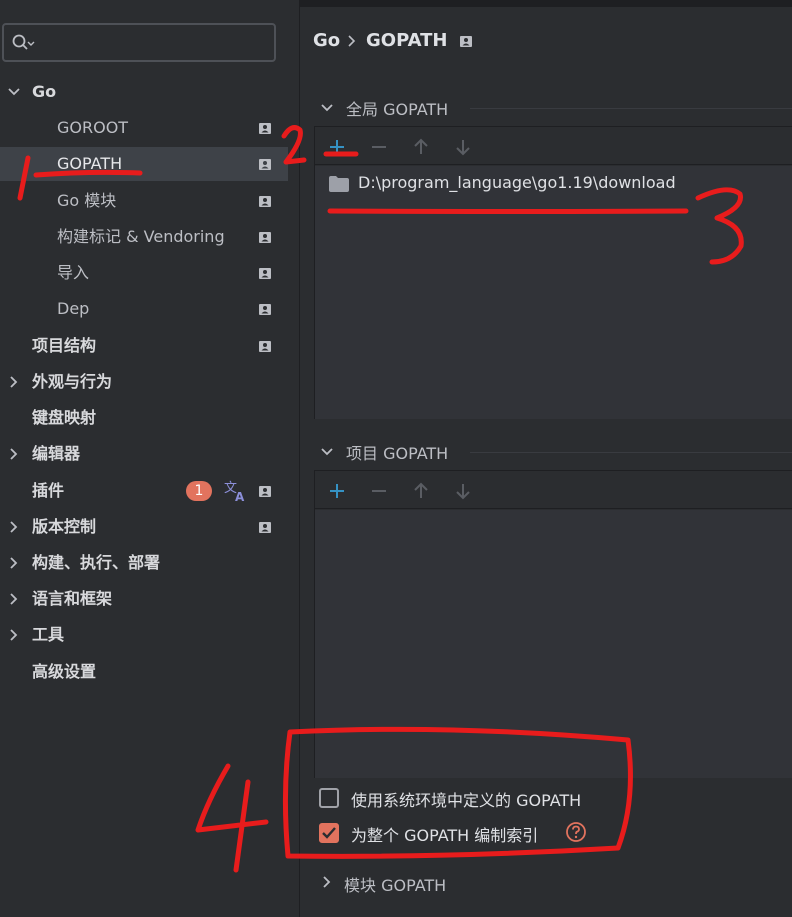  I want to click on sidebar-item-keymap: 键盘映射, so click(144, 418).